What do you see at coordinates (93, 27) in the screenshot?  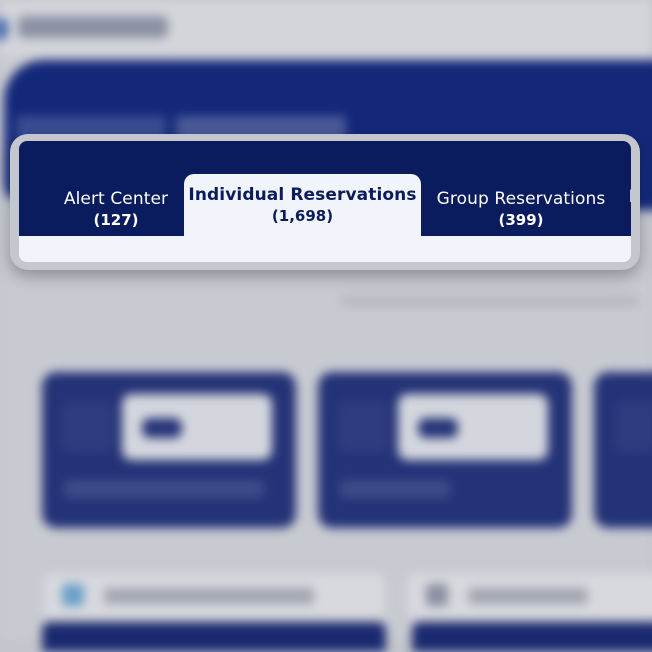 I see `app-logo` at bounding box center [93, 27].